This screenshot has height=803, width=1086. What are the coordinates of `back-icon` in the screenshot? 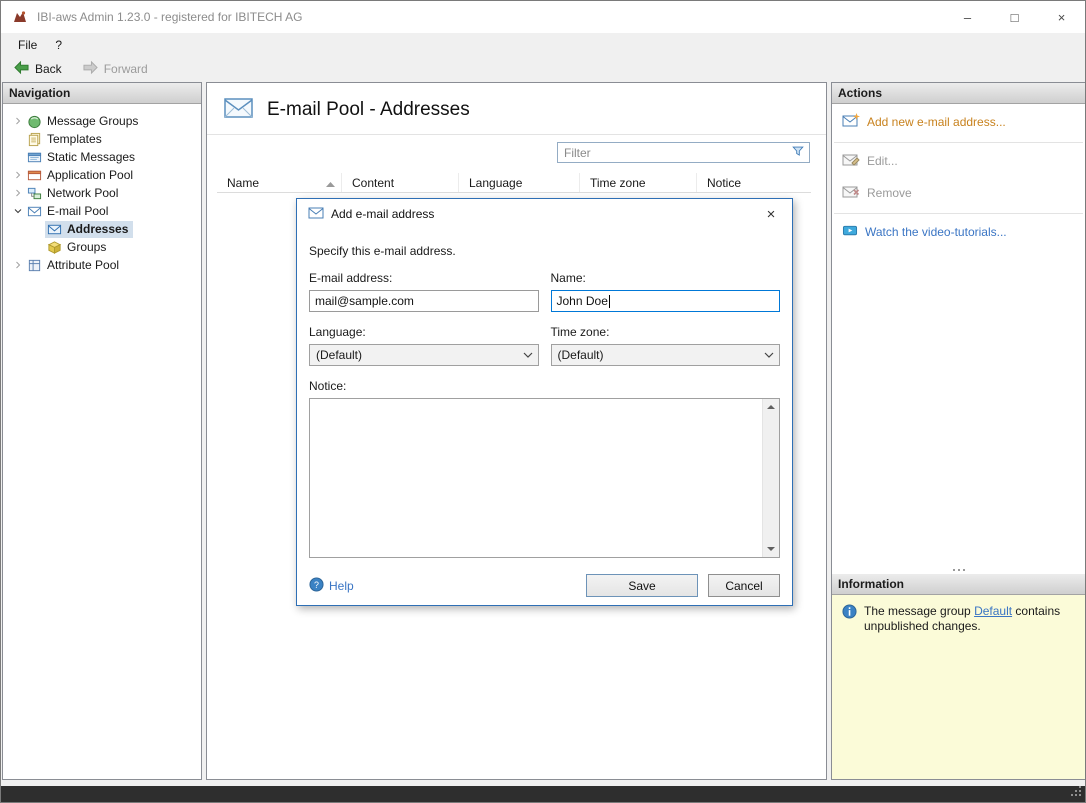 It's located at (21, 69).